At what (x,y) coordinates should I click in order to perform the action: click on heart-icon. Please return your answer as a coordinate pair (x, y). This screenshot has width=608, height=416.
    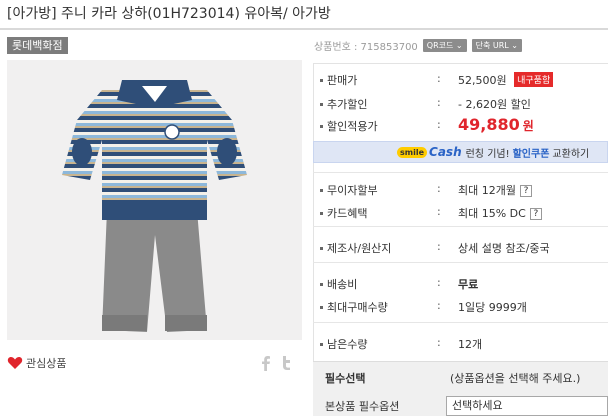
    Looking at the image, I should click on (15, 362).